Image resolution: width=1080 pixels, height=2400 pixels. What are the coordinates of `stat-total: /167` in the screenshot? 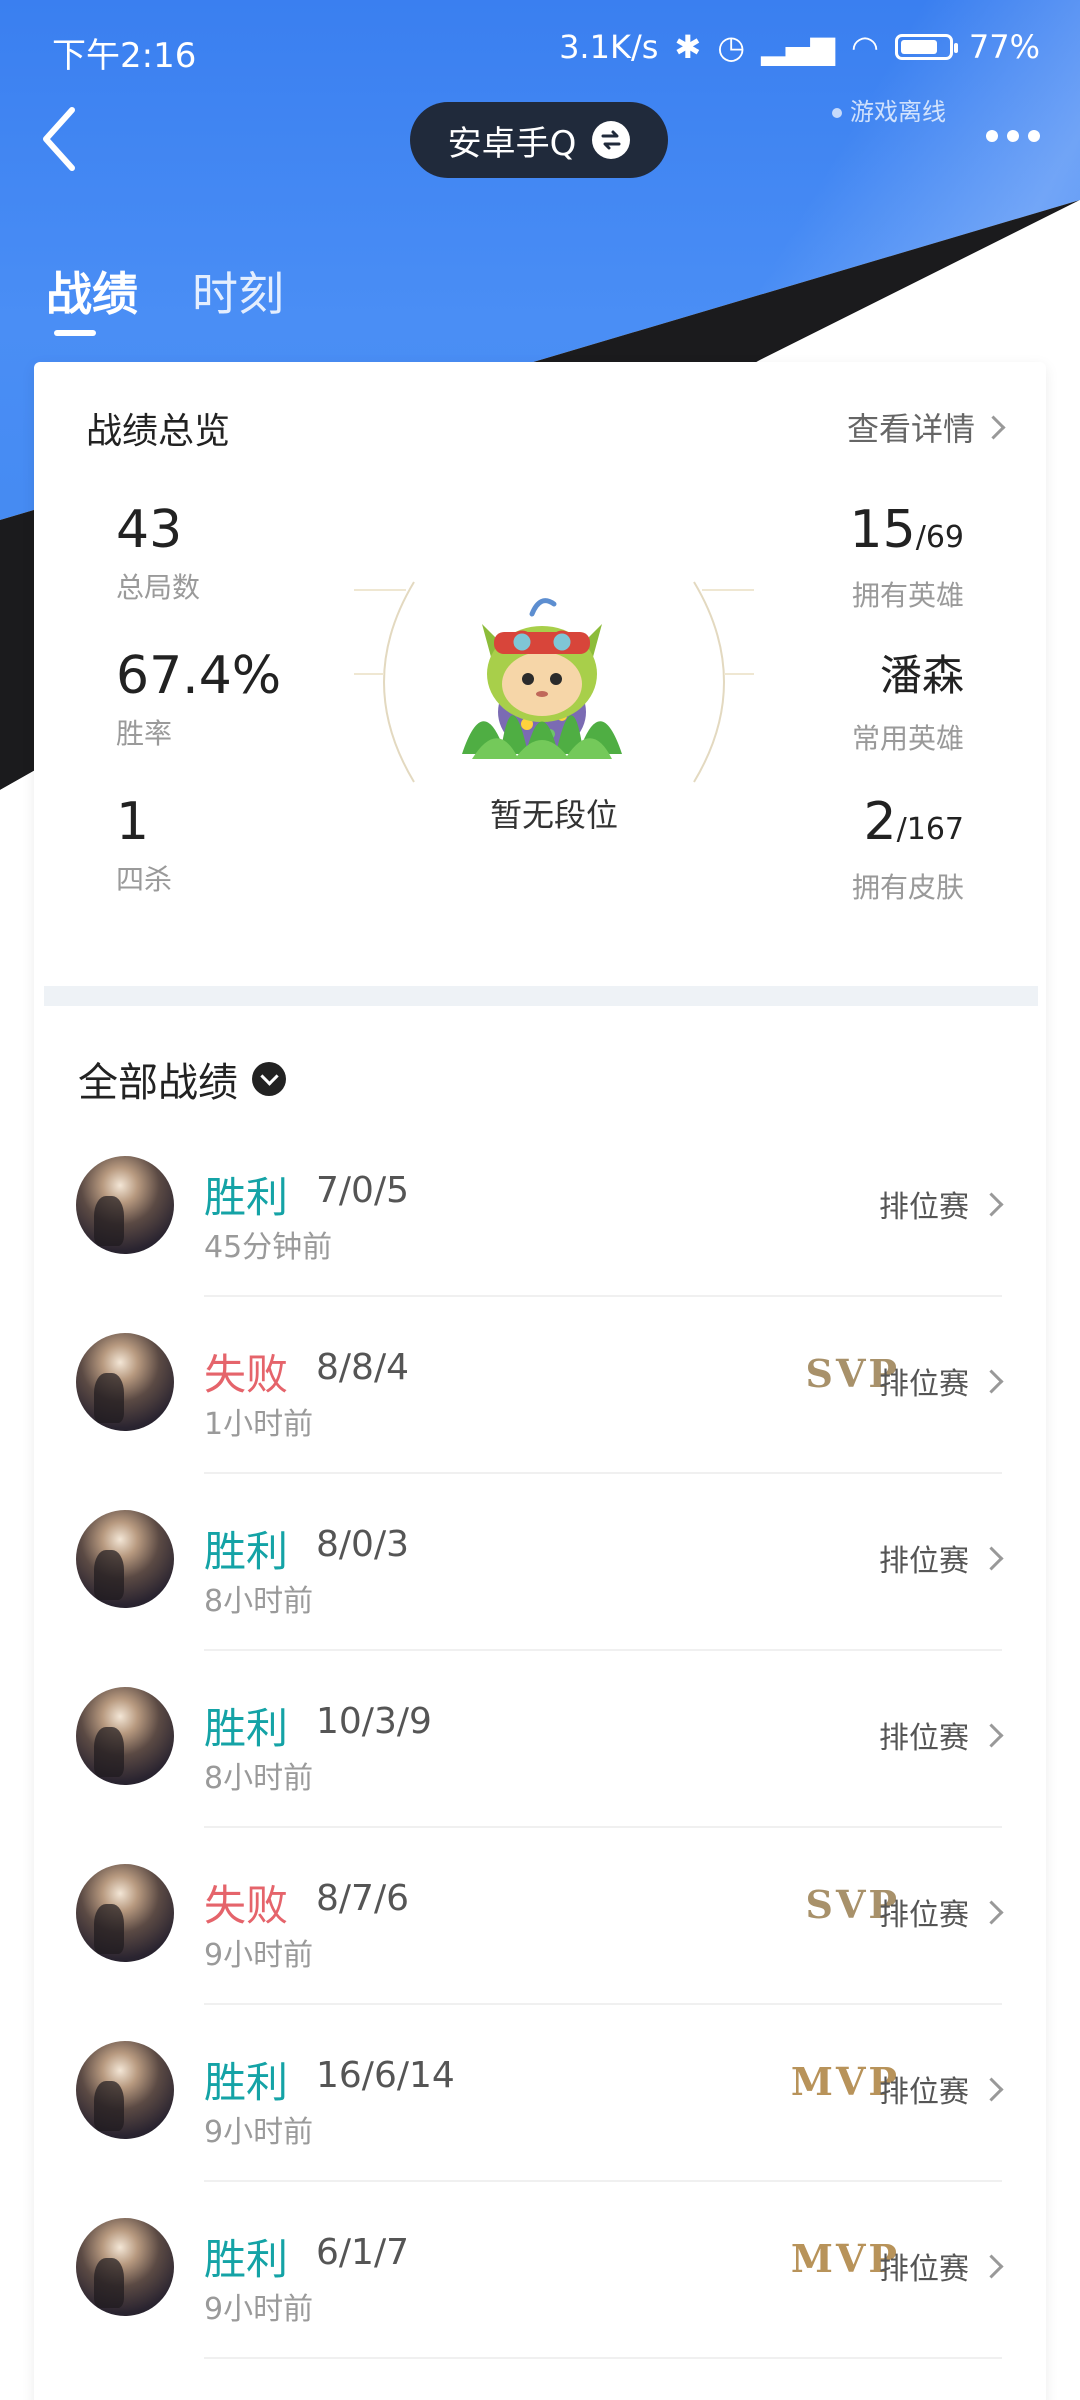 It's located at (930, 829).